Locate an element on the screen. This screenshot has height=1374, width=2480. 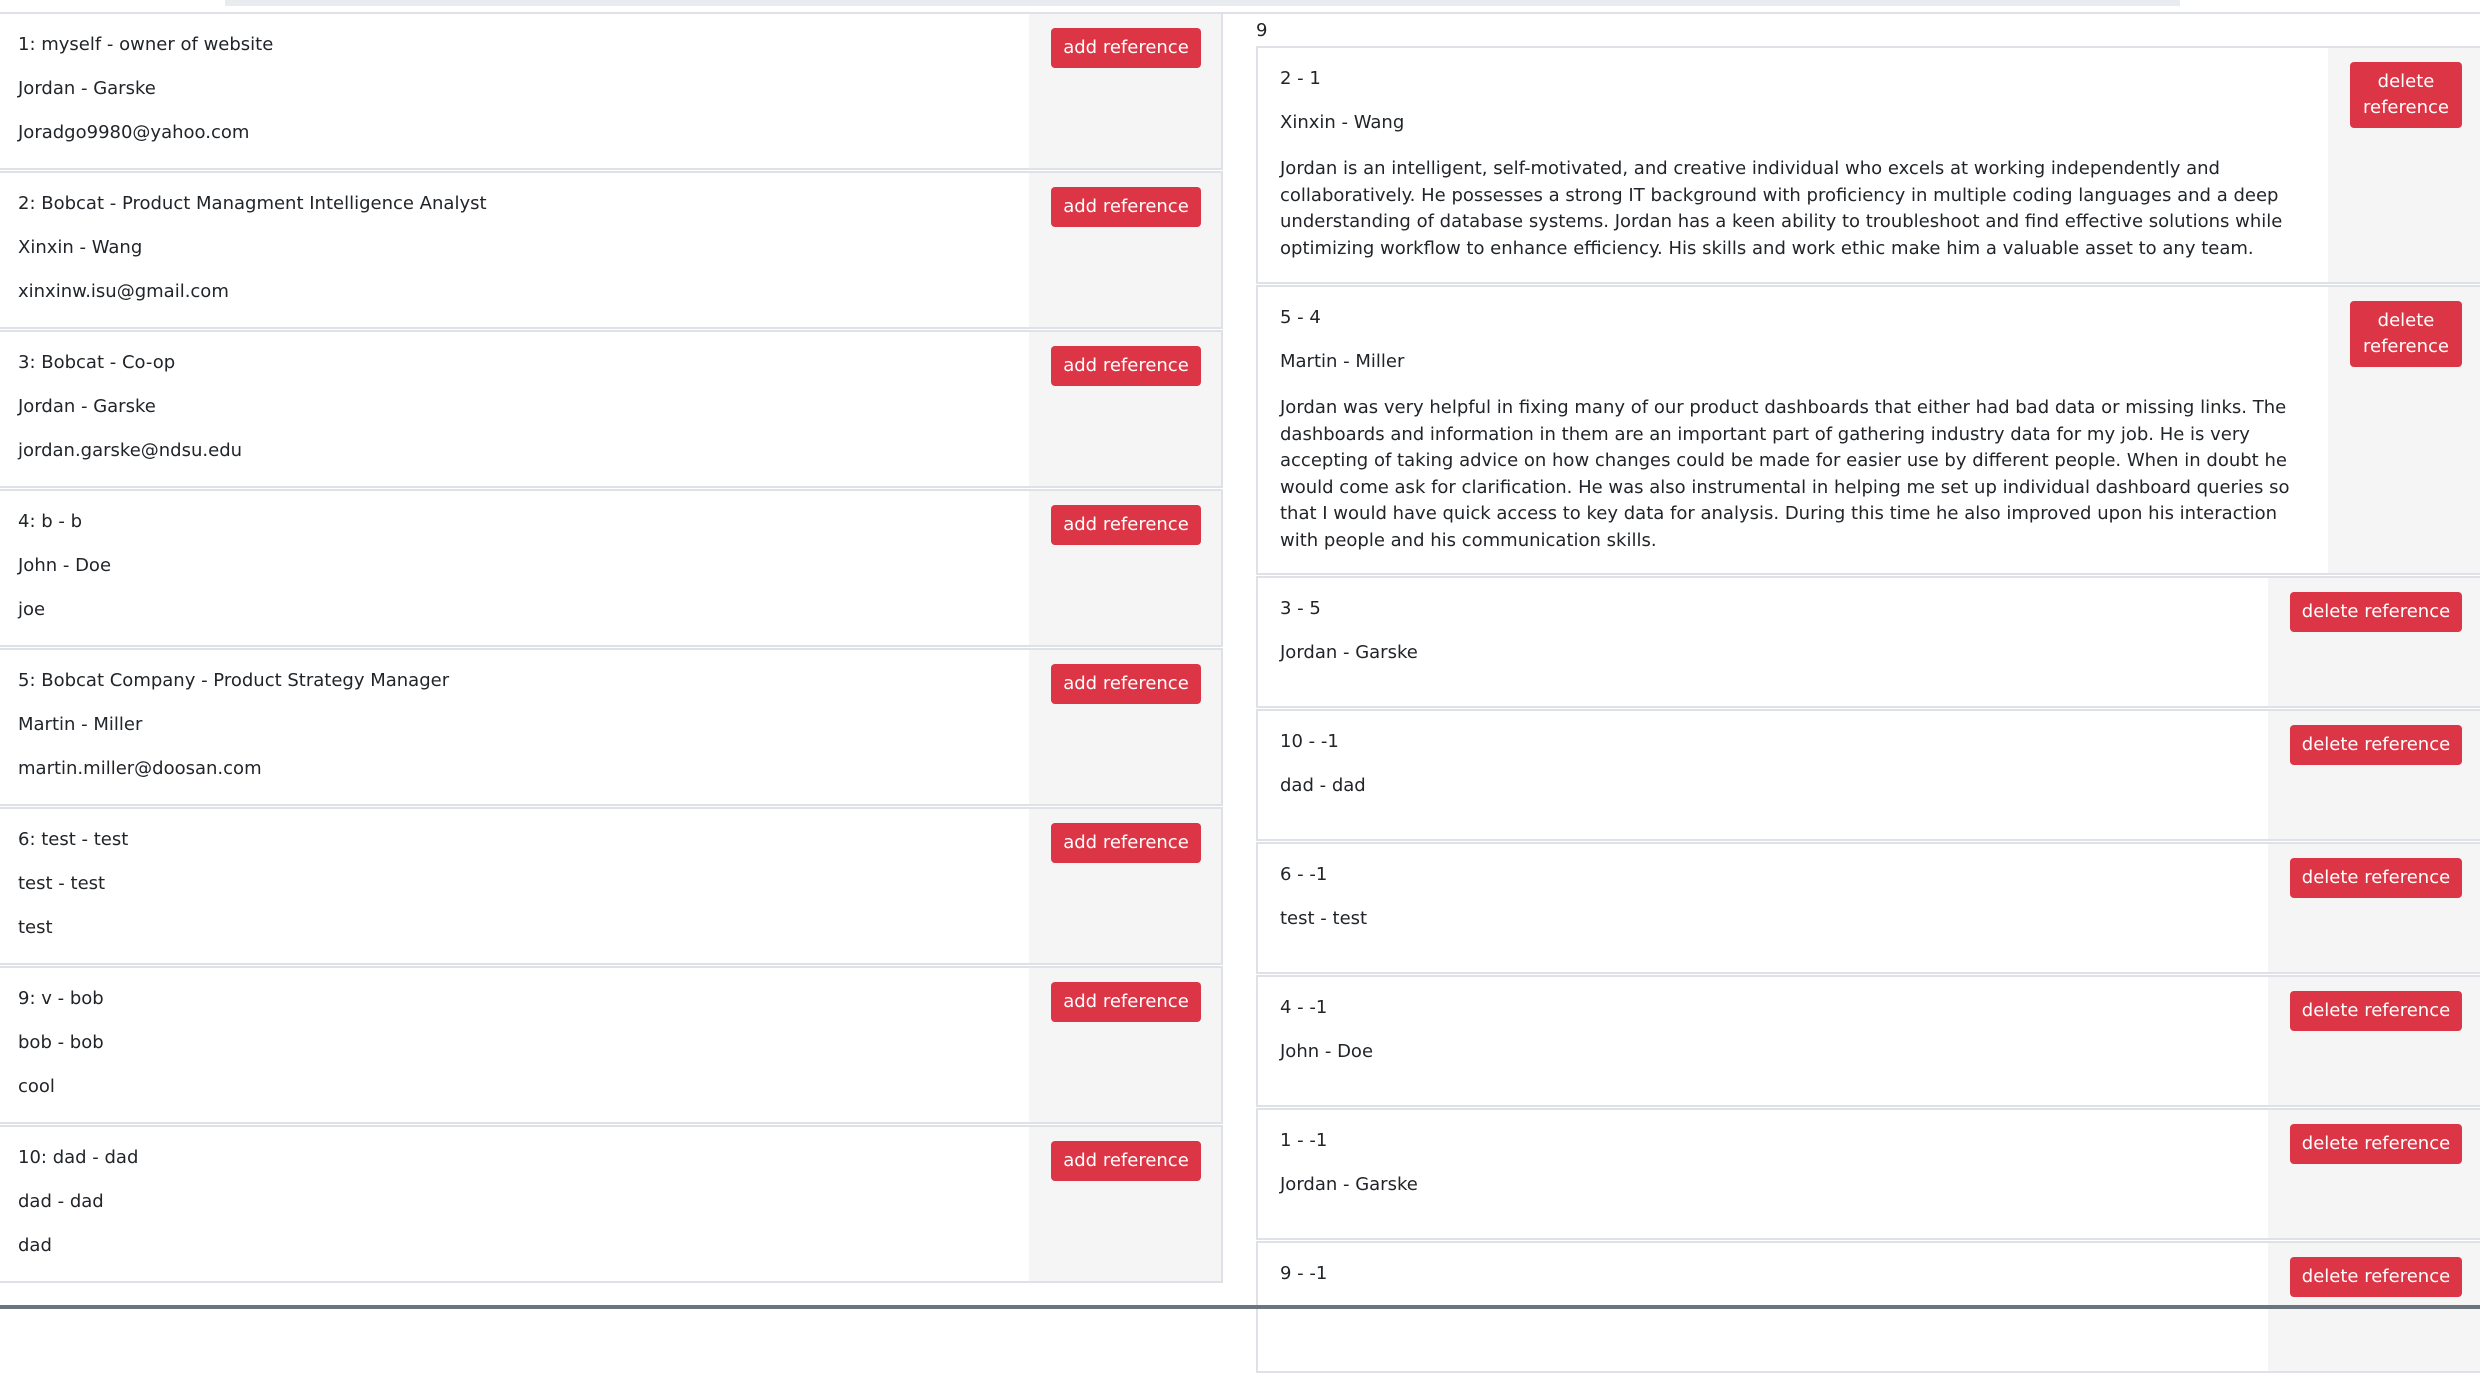
person-title: 3: Bobcat - Co-op is located at coordinates (97, 362).